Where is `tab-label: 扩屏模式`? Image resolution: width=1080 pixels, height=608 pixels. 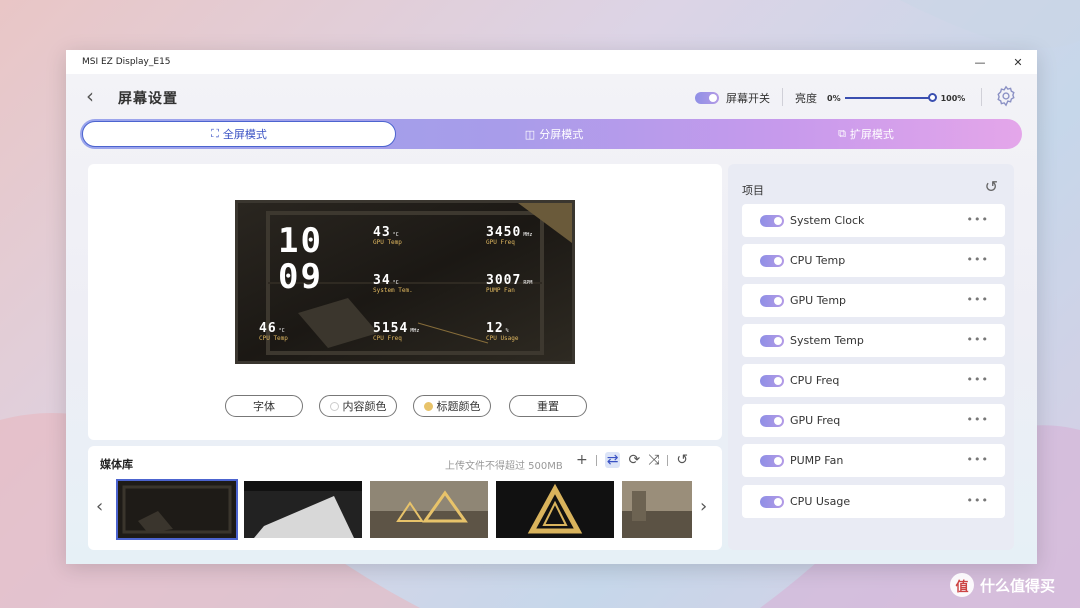 tab-label: 扩屏模式 is located at coordinates (871, 134).